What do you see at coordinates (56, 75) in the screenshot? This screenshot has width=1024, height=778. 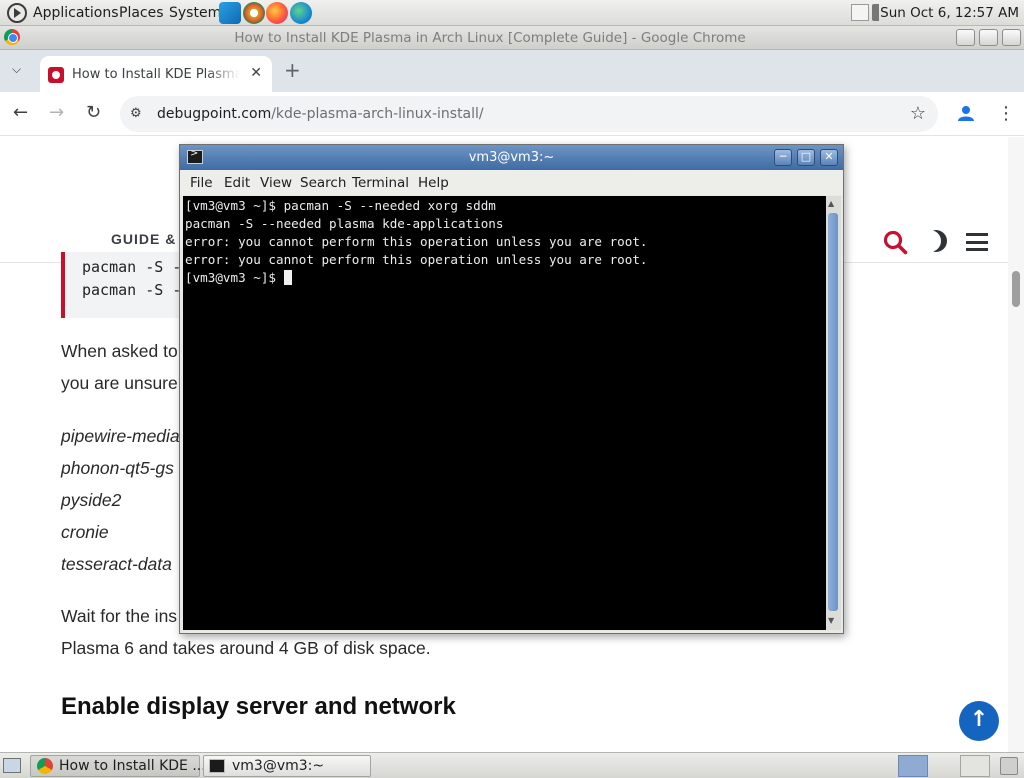 I see `site-favicon-icon` at bounding box center [56, 75].